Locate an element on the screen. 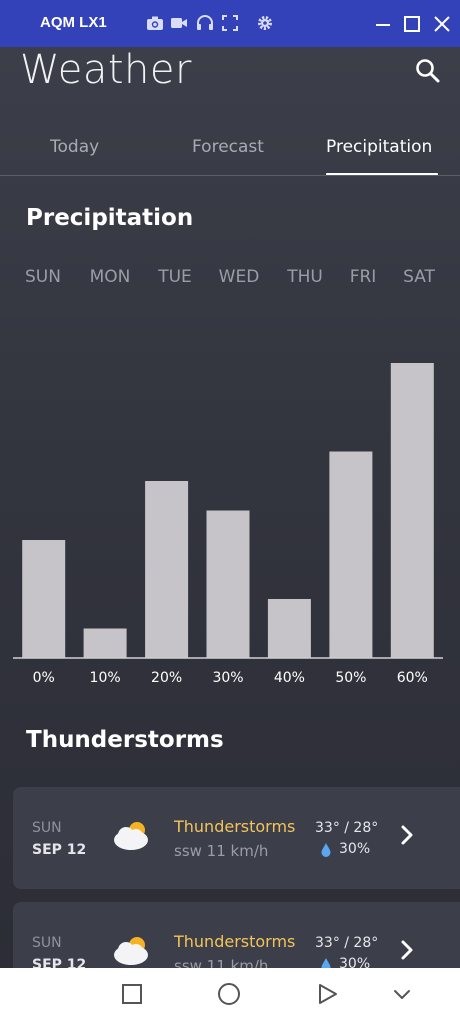 This screenshot has height=1020, width=460. tab-bar: Today Forecast Precipitation is located at coordinates (230, 154).